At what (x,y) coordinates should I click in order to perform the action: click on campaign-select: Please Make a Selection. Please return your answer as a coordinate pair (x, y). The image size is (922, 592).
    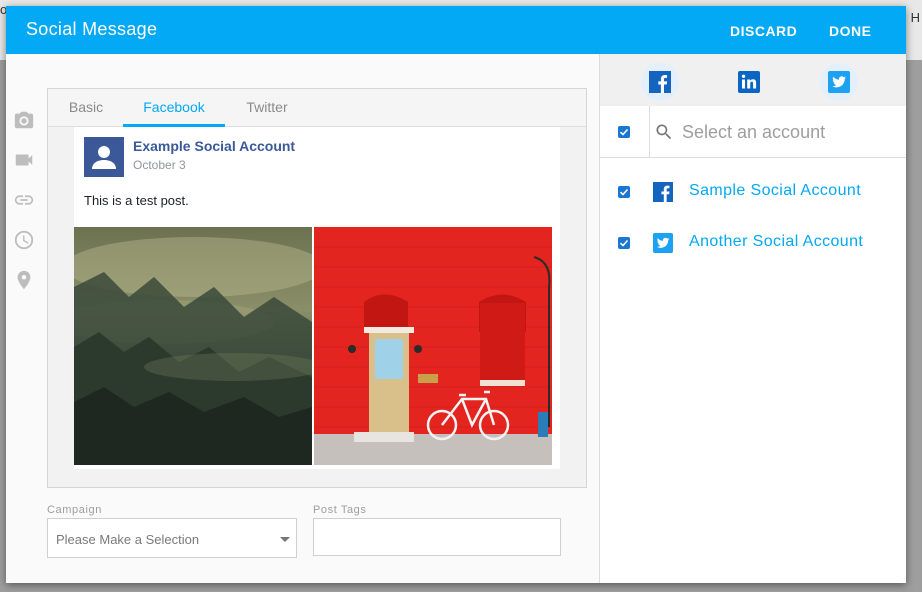
    Looking at the image, I should click on (172, 538).